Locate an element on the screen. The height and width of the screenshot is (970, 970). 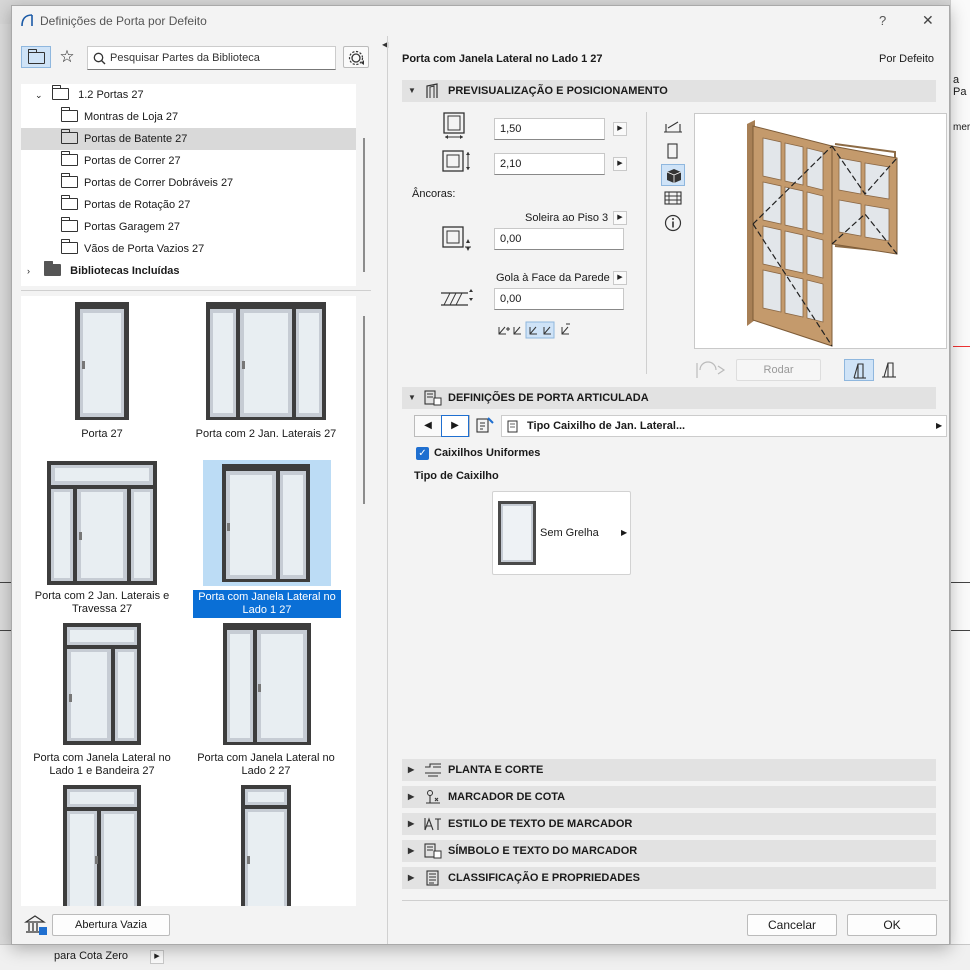
thumbnail-caption: Porta 27 is located at coordinates (102, 434).